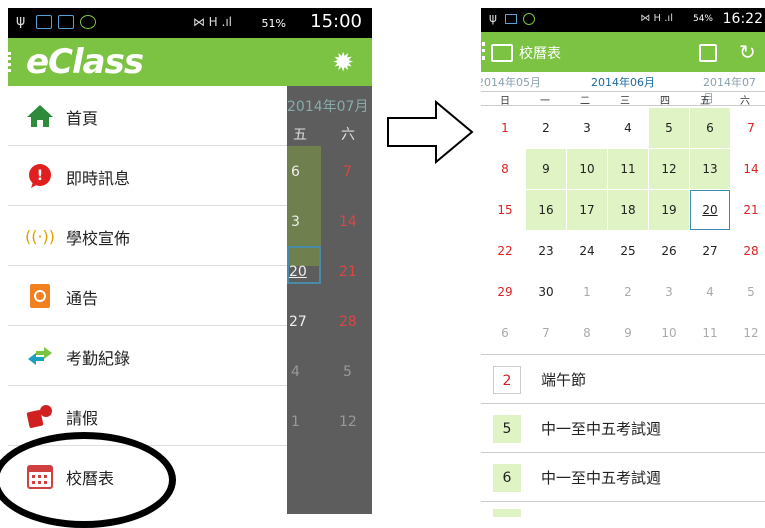  What do you see at coordinates (147, 296) in the screenshot?
I see `drawer-item-notices: 通告` at bounding box center [147, 296].